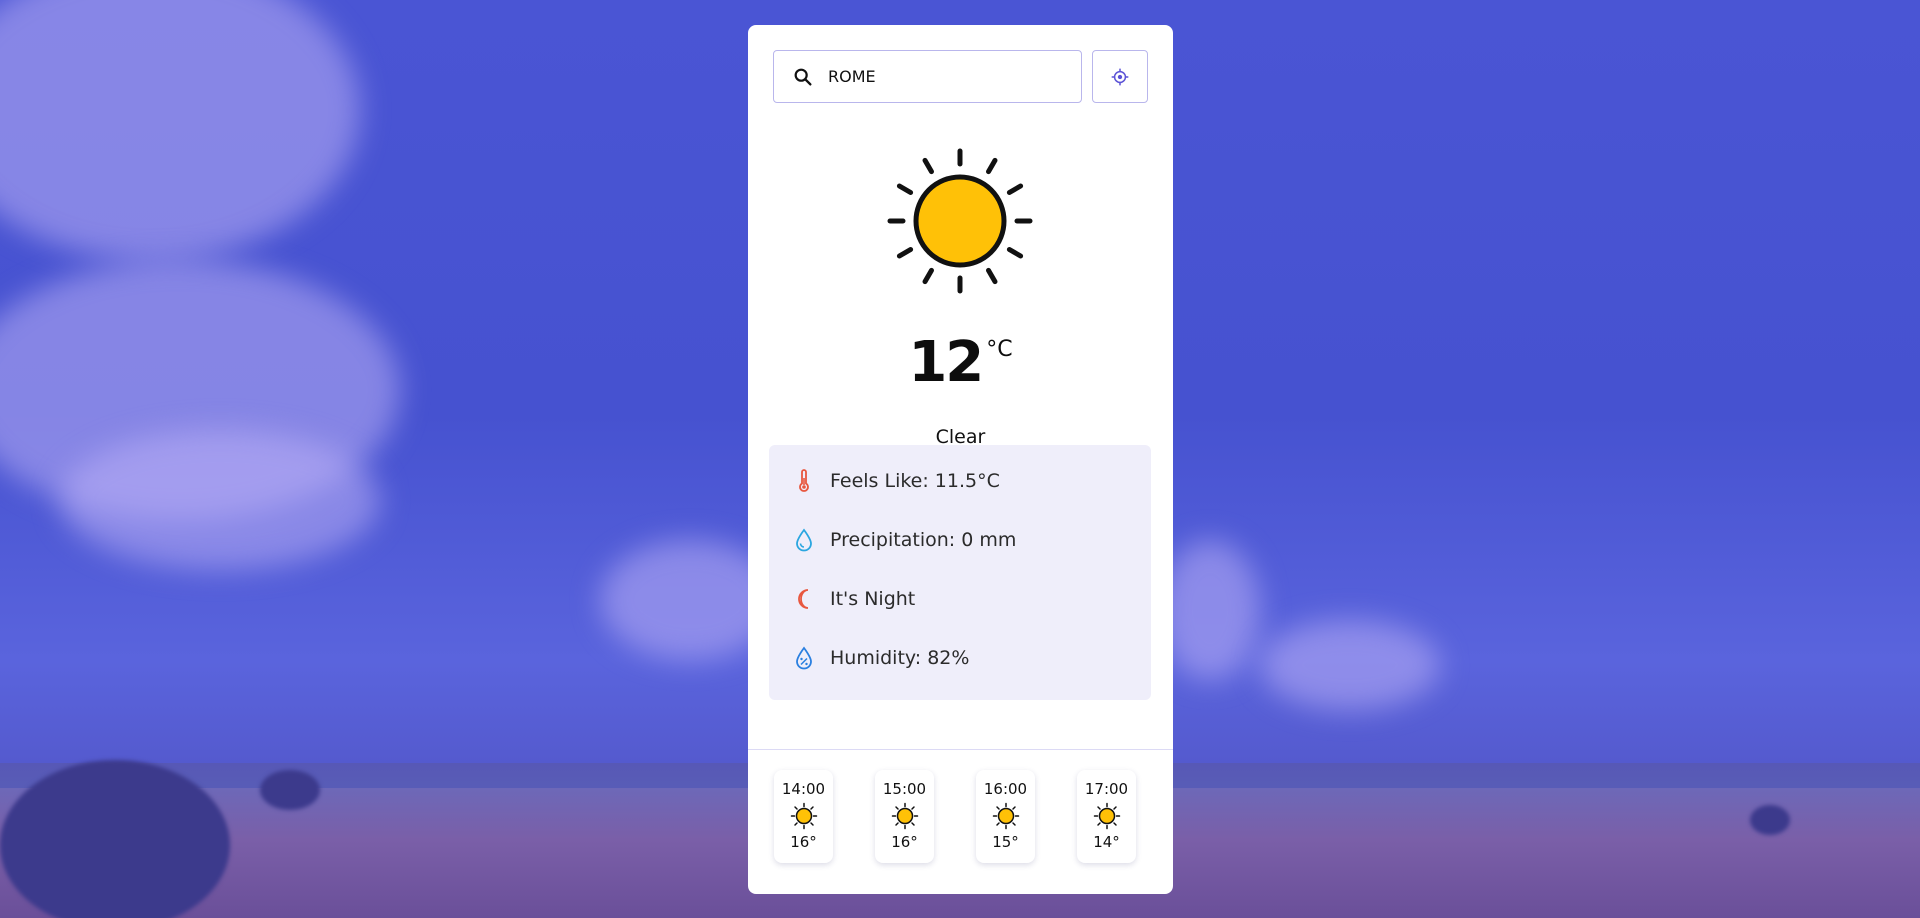 This screenshot has width=1920, height=918. Describe the element at coordinates (1106, 842) in the screenshot. I see `hour-temp: 14°` at that location.